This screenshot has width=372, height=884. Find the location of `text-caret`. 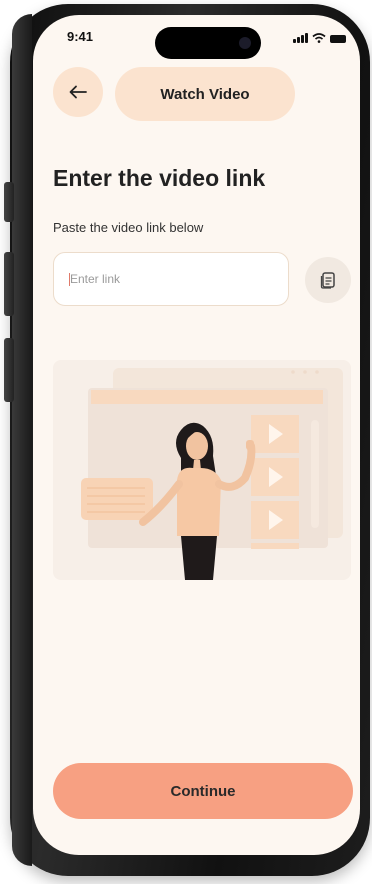

text-caret is located at coordinates (69, 279).